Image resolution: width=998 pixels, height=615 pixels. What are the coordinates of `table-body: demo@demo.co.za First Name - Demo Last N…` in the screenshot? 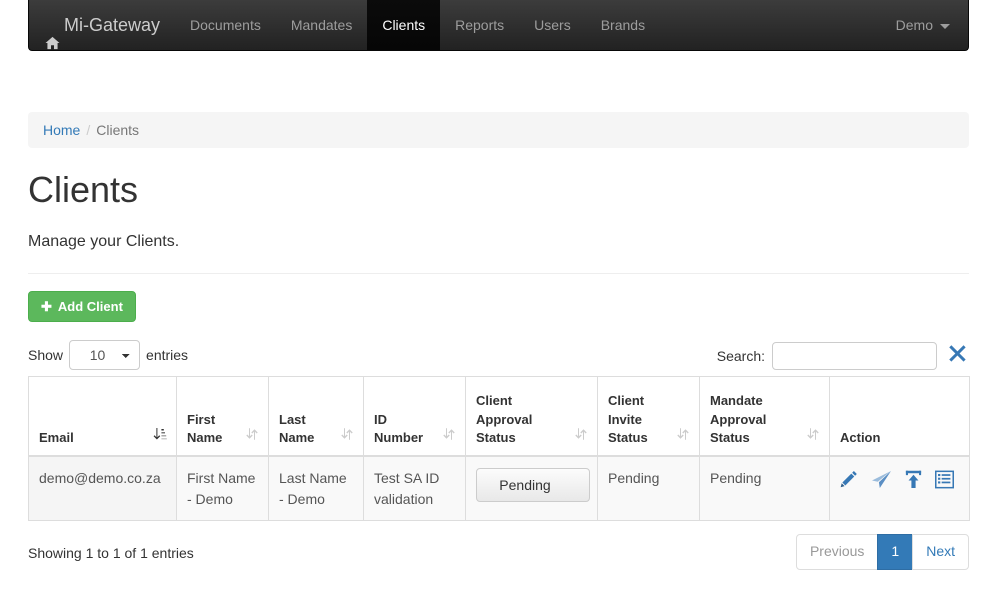 It's located at (499, 488).